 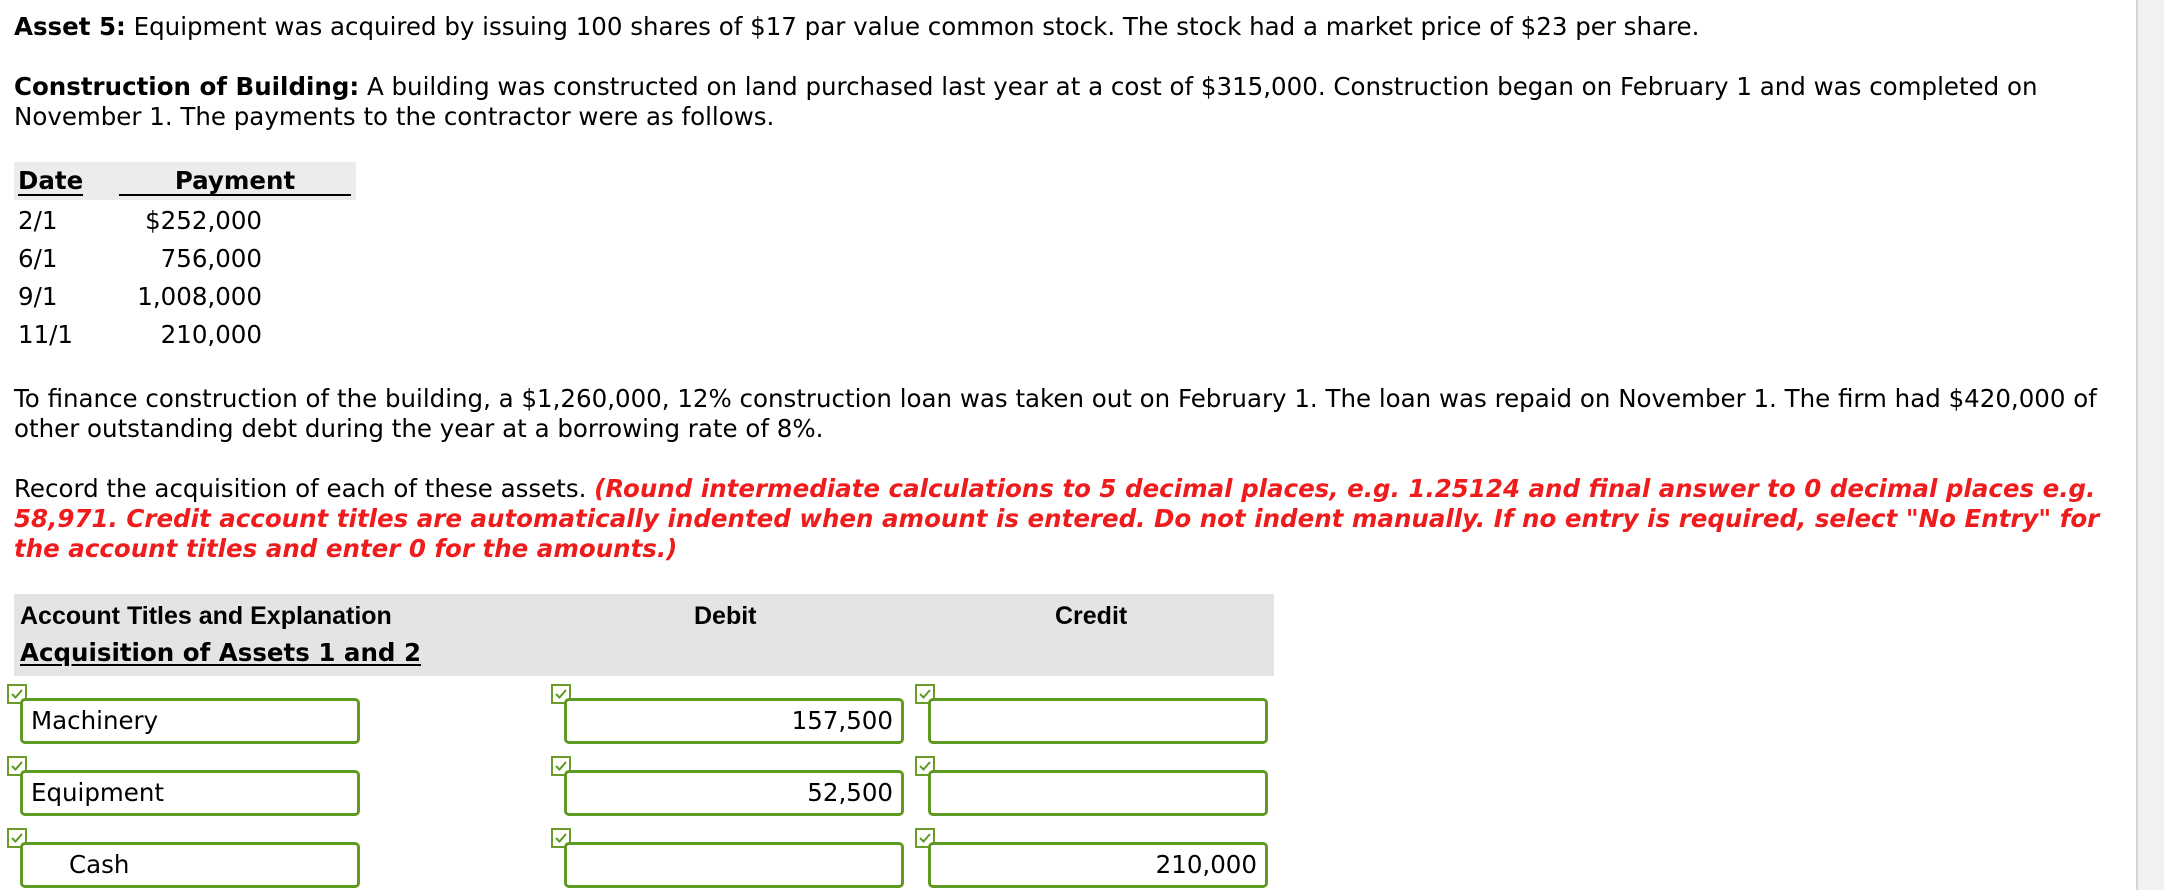 What do you see at coordinates (51, 181) in the screenshot?
I see `payment-date-header: Date` at bounding box center [51, 181].